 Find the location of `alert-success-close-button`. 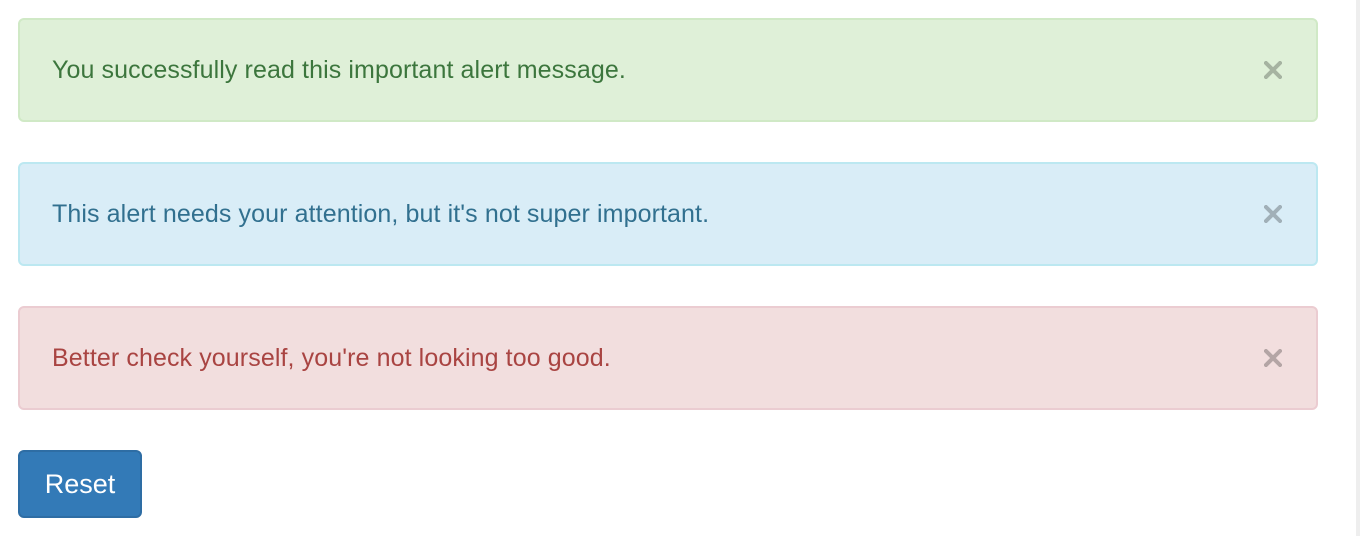

alert-success-close-button is located at coordinates (1273, 70).